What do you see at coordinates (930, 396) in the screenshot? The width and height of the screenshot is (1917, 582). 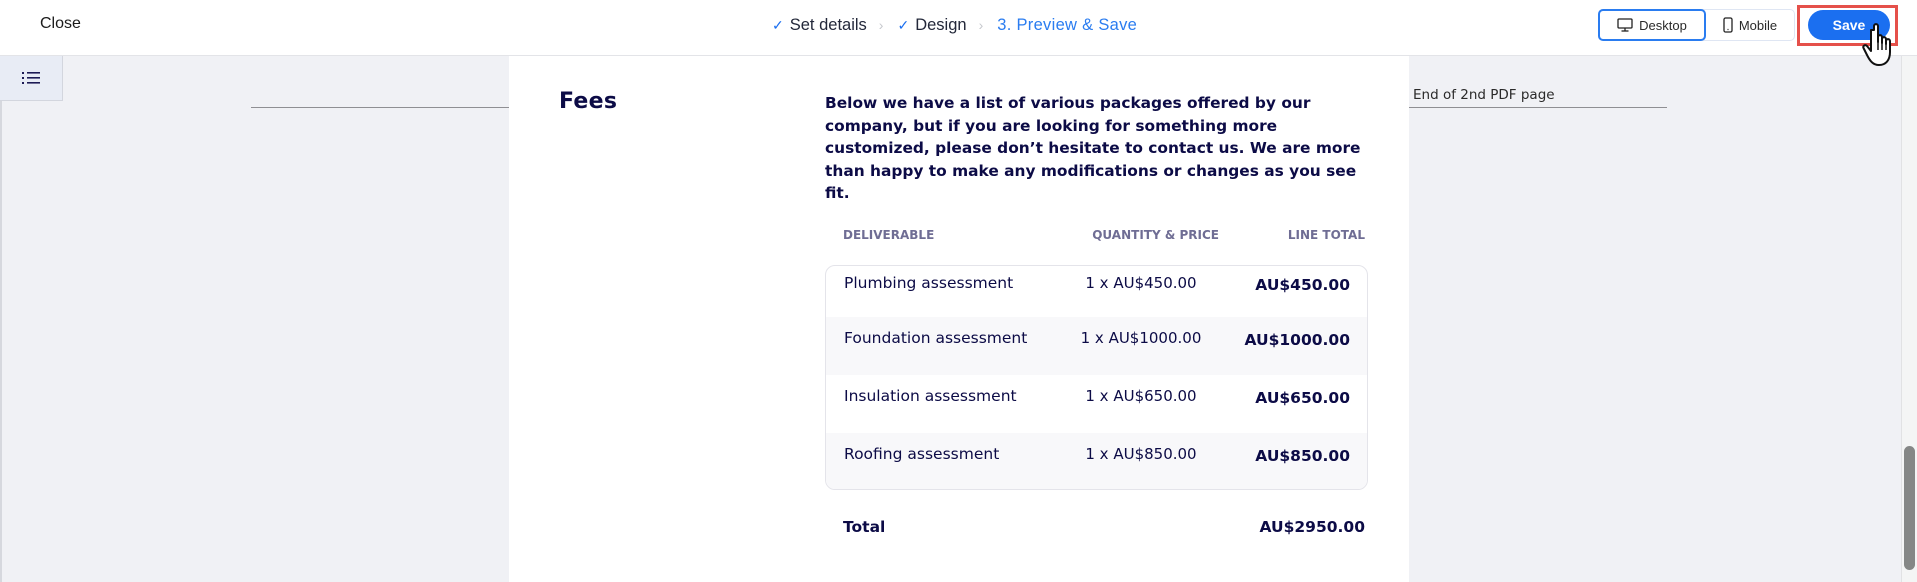 I see `deliverable-cell: Insulation assessment` at bounding box center [930, 396].